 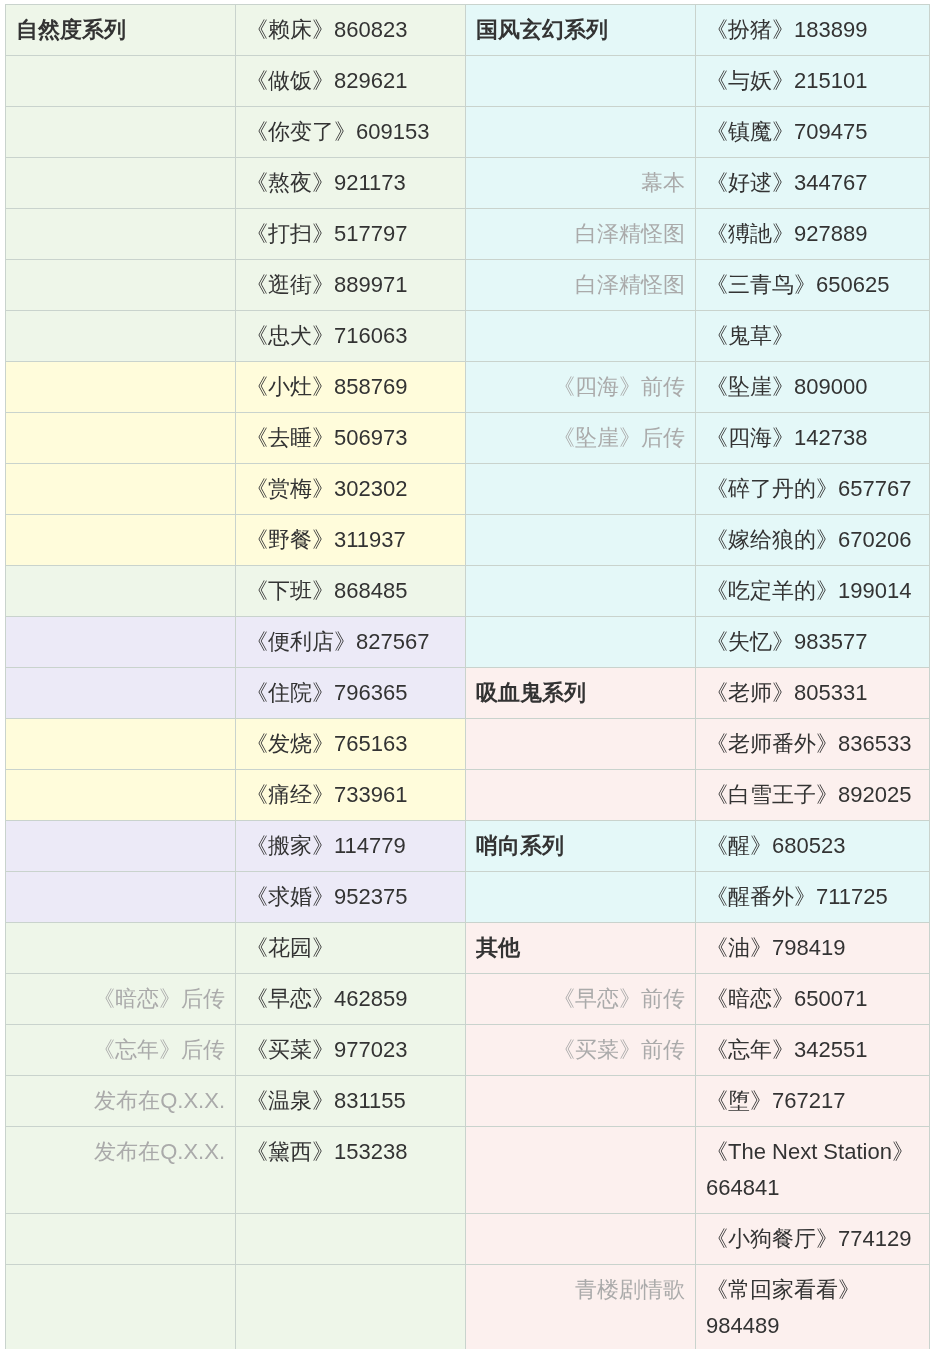 What do you see at coordinates (338, 642) in the screenshot?
I see `work-title: 《便利店》827567` at bounding box center [338, 642].